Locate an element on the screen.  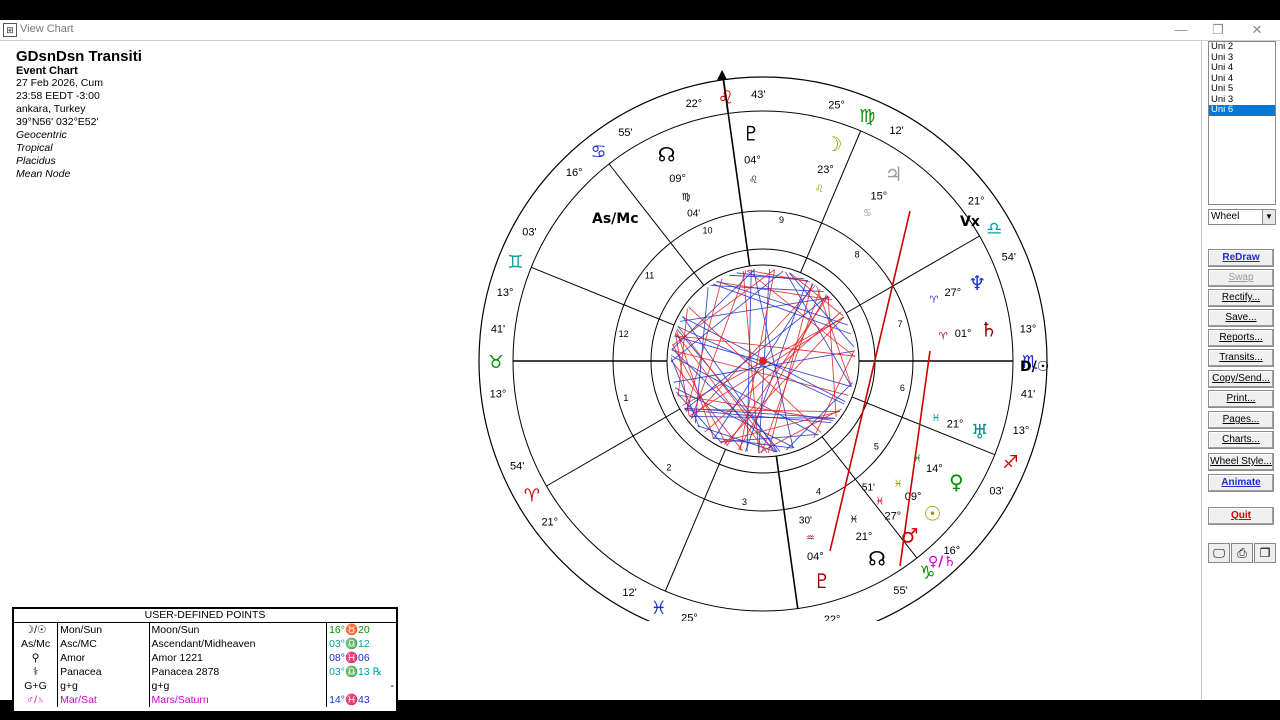
udp-full: Ascendant/Midheaven is located at coordinates (238, 644).